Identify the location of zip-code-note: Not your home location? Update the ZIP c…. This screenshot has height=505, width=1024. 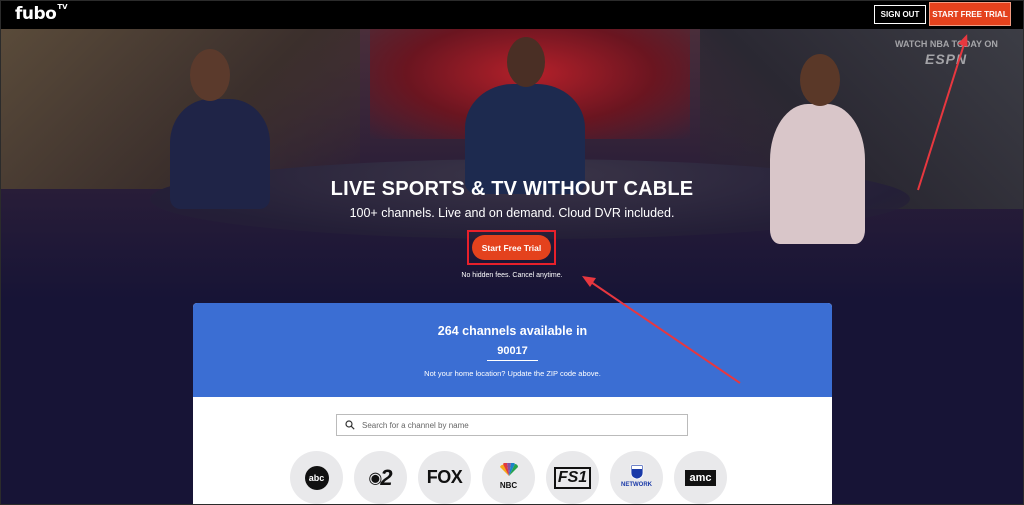
(512, 373).